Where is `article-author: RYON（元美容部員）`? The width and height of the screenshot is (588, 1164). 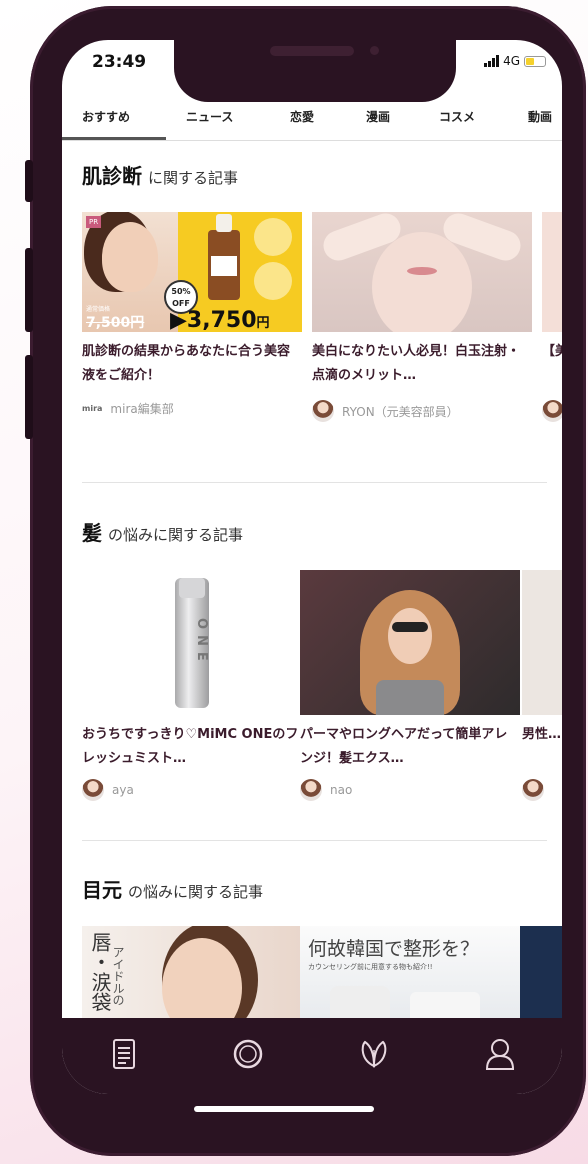 article-author: RYON（元美容部員） is located at coordinates (422, 411).